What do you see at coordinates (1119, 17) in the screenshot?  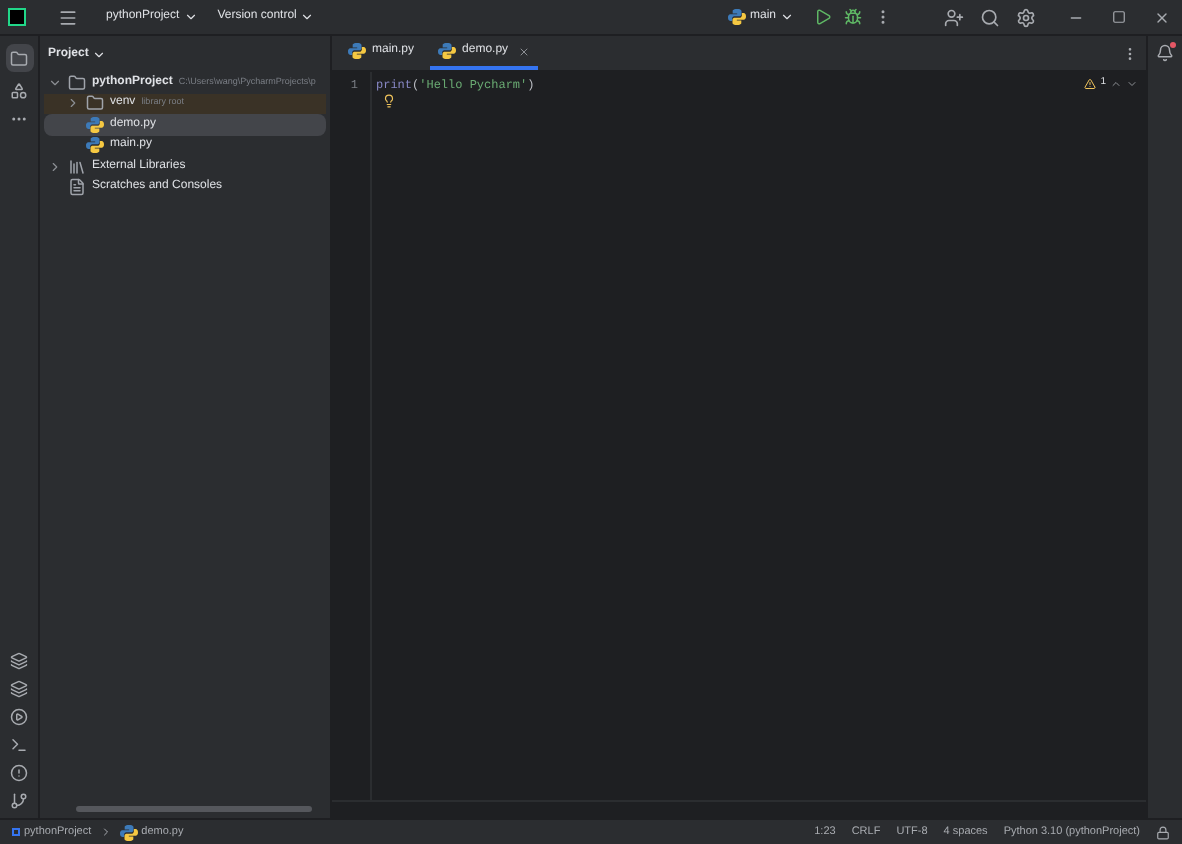 I see `maximize-icon` at bounding box center [1119, 17].